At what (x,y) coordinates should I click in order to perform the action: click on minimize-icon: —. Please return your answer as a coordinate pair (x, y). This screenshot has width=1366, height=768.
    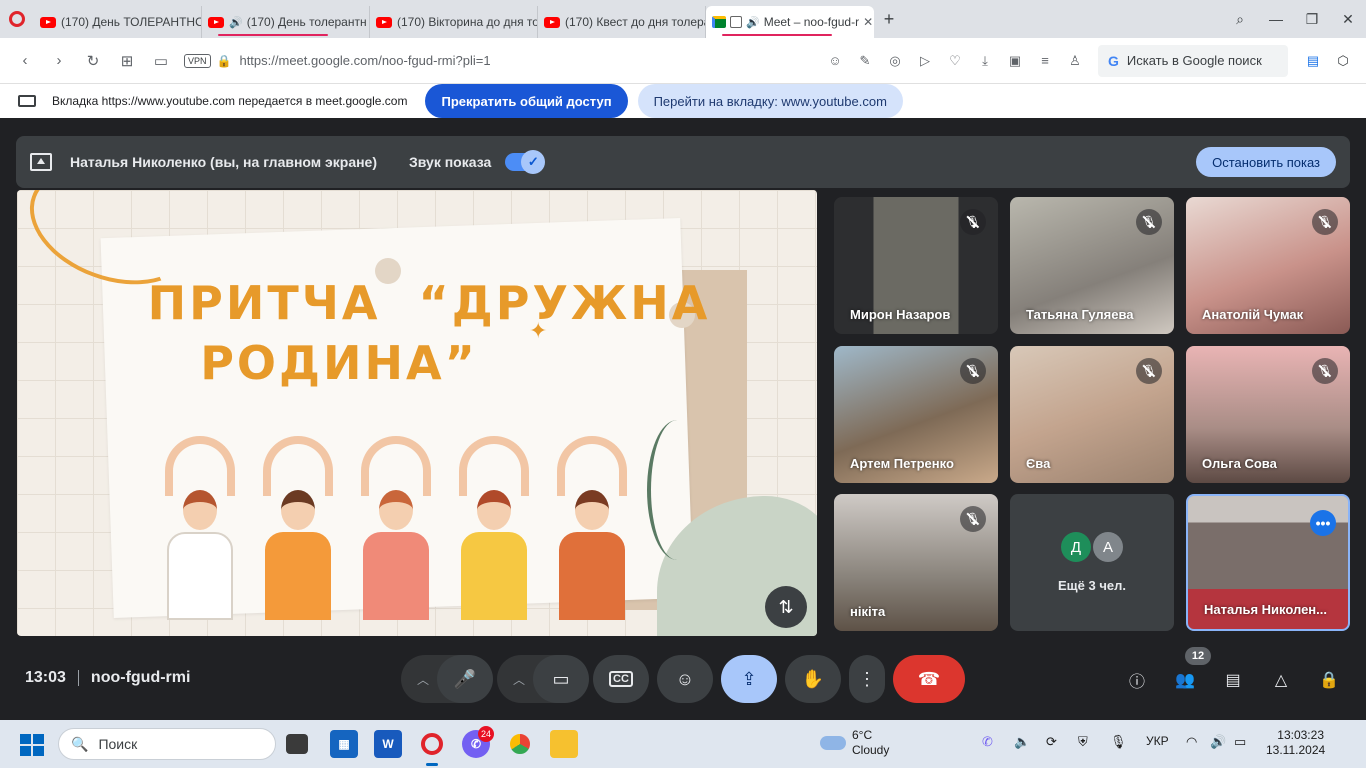
    Looking at the image, I should click on (1276, 19).